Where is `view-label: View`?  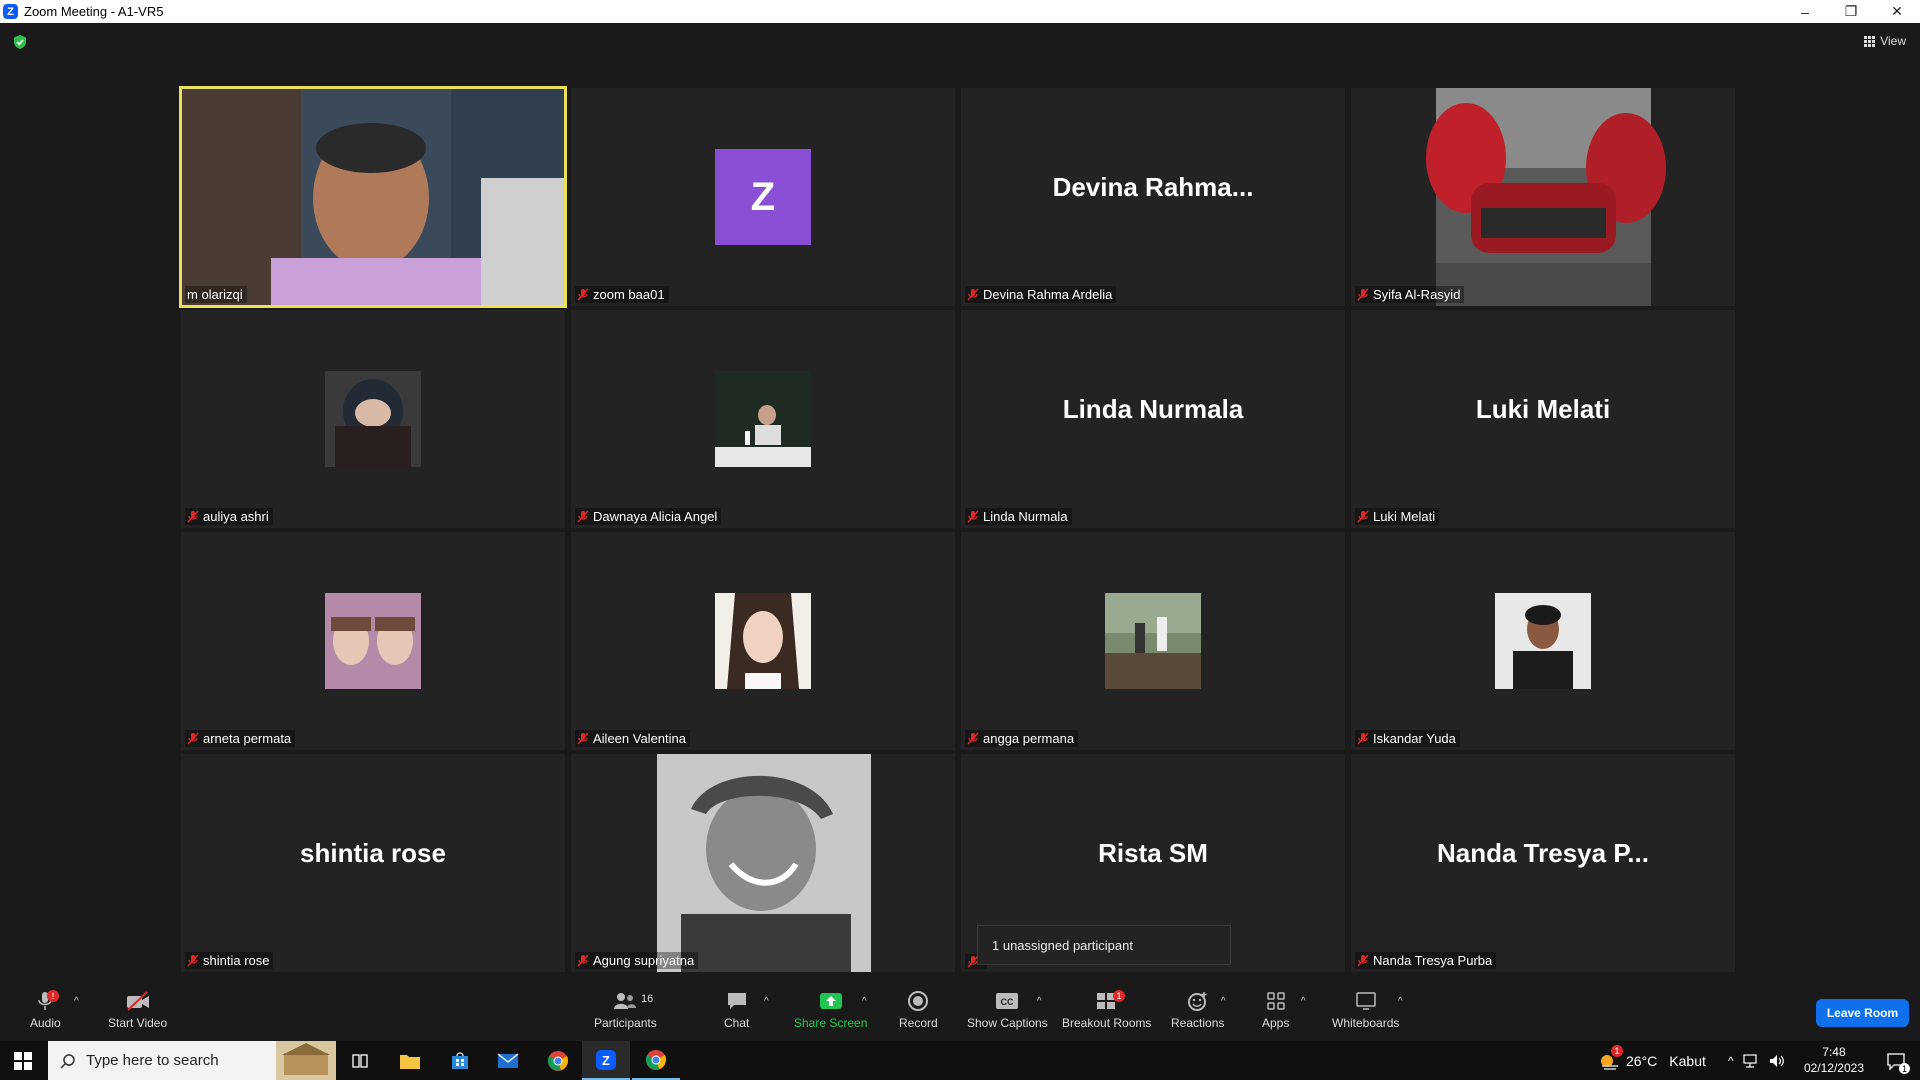 view-label: View is located at coordinates (1893, 41).